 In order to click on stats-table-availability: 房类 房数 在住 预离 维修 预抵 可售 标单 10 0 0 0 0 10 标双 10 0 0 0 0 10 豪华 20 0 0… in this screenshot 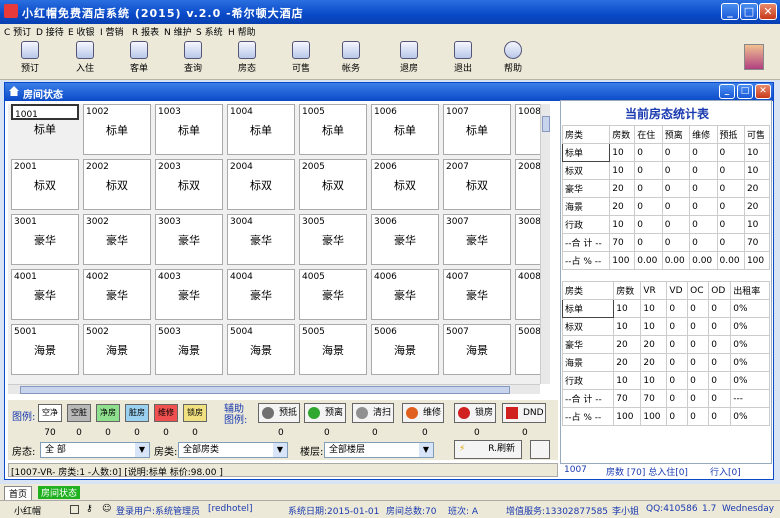, I will do `click(666, 197)`.